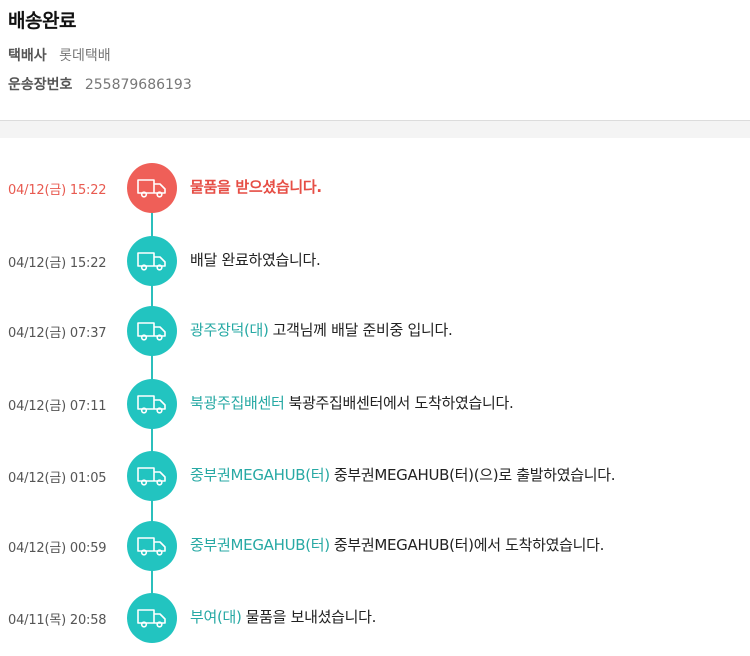 The height and width of the screenshot is (656, 750). I want to click on event-text: 중부권MEGAHUB(터) 중부권MEGAHUB(터)(으)로 출발하였습니다., so click(403, 474).